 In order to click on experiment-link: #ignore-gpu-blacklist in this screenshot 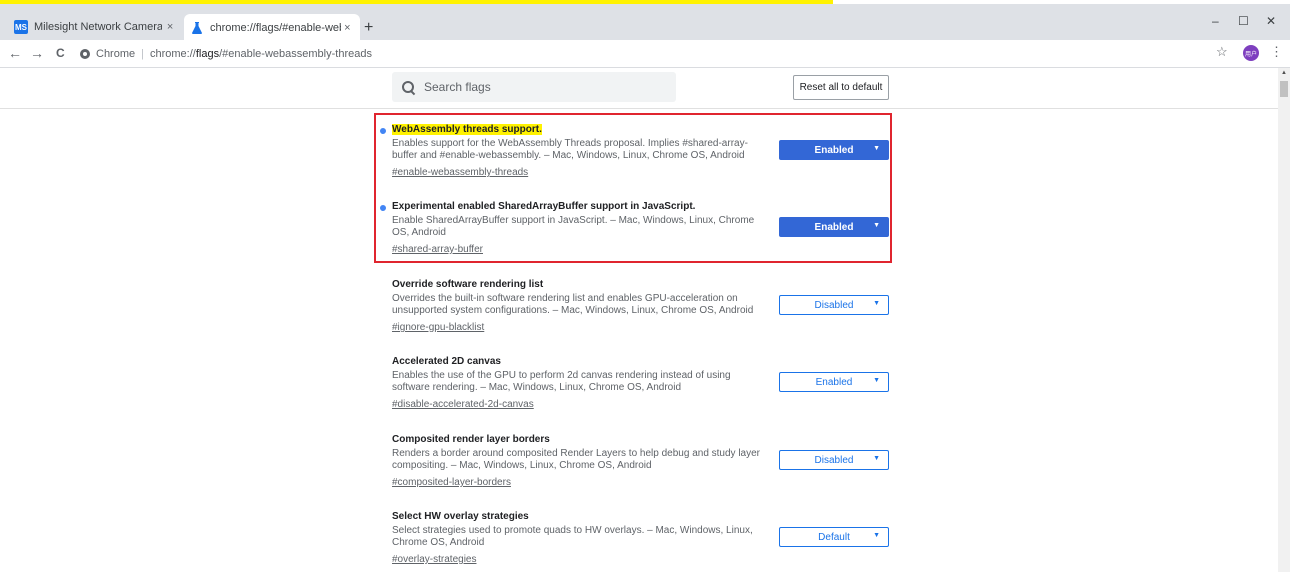, I will do `click(438, 327)`.